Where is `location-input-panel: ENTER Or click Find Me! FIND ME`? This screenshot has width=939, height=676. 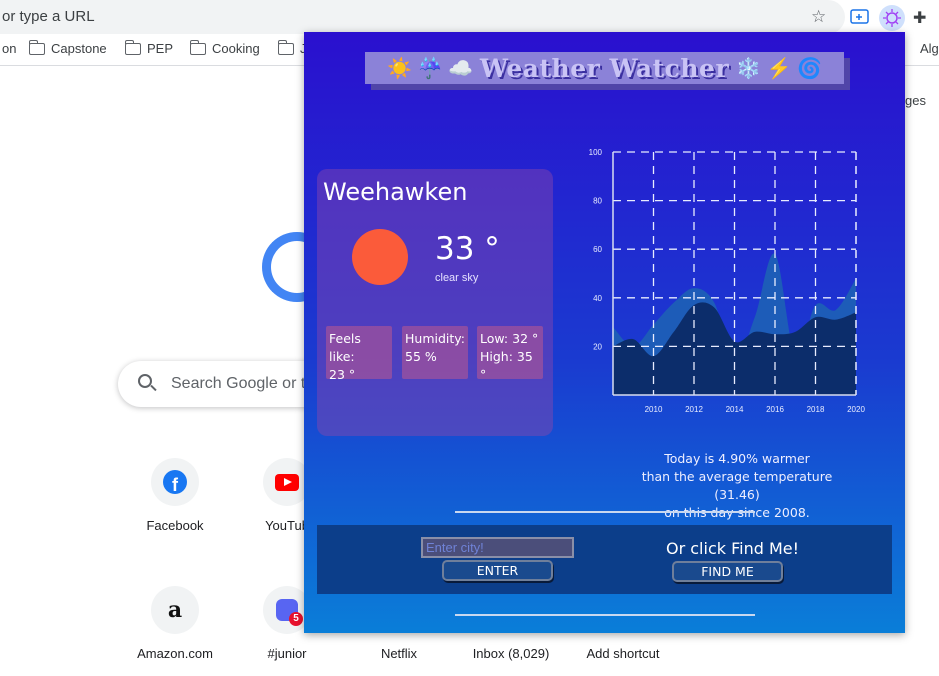
location-input-panel: ENTER Or click Find Me! FIND ME is located at coordinates (604, 559).